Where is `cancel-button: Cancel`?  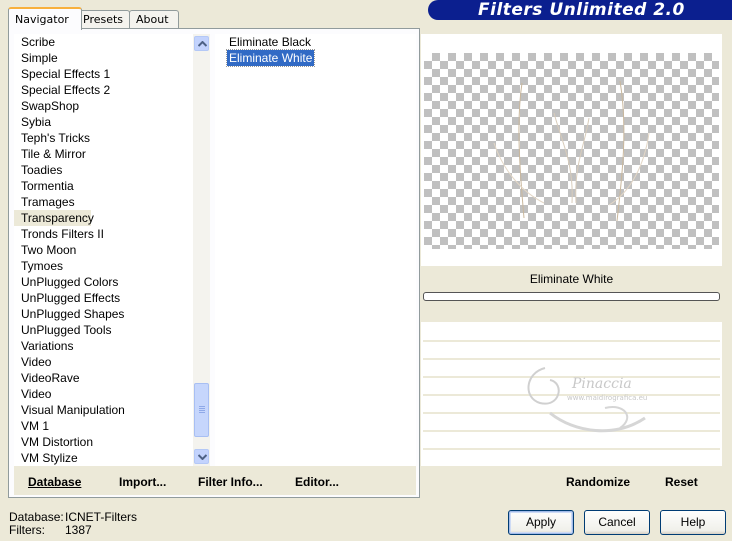 cancel-button: Cancel is located at coordinates (617, 522).